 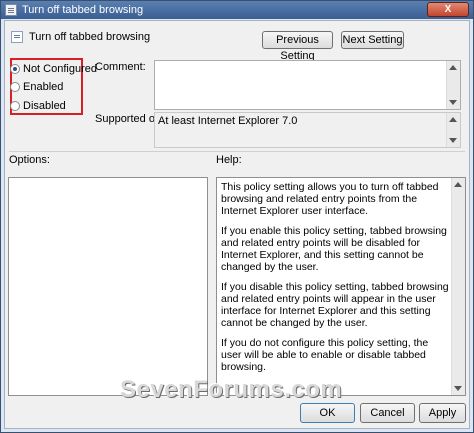 I want to click on watermark-logo: SevenForums.com, so click(x=231, y=389).